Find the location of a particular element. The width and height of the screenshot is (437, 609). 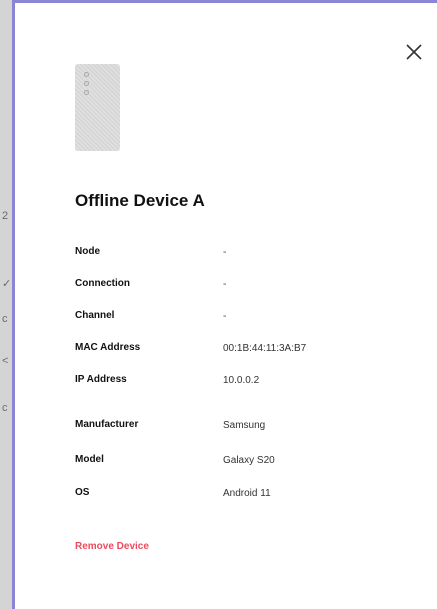

property-value: Samsung is located at coordinates (244, 425).